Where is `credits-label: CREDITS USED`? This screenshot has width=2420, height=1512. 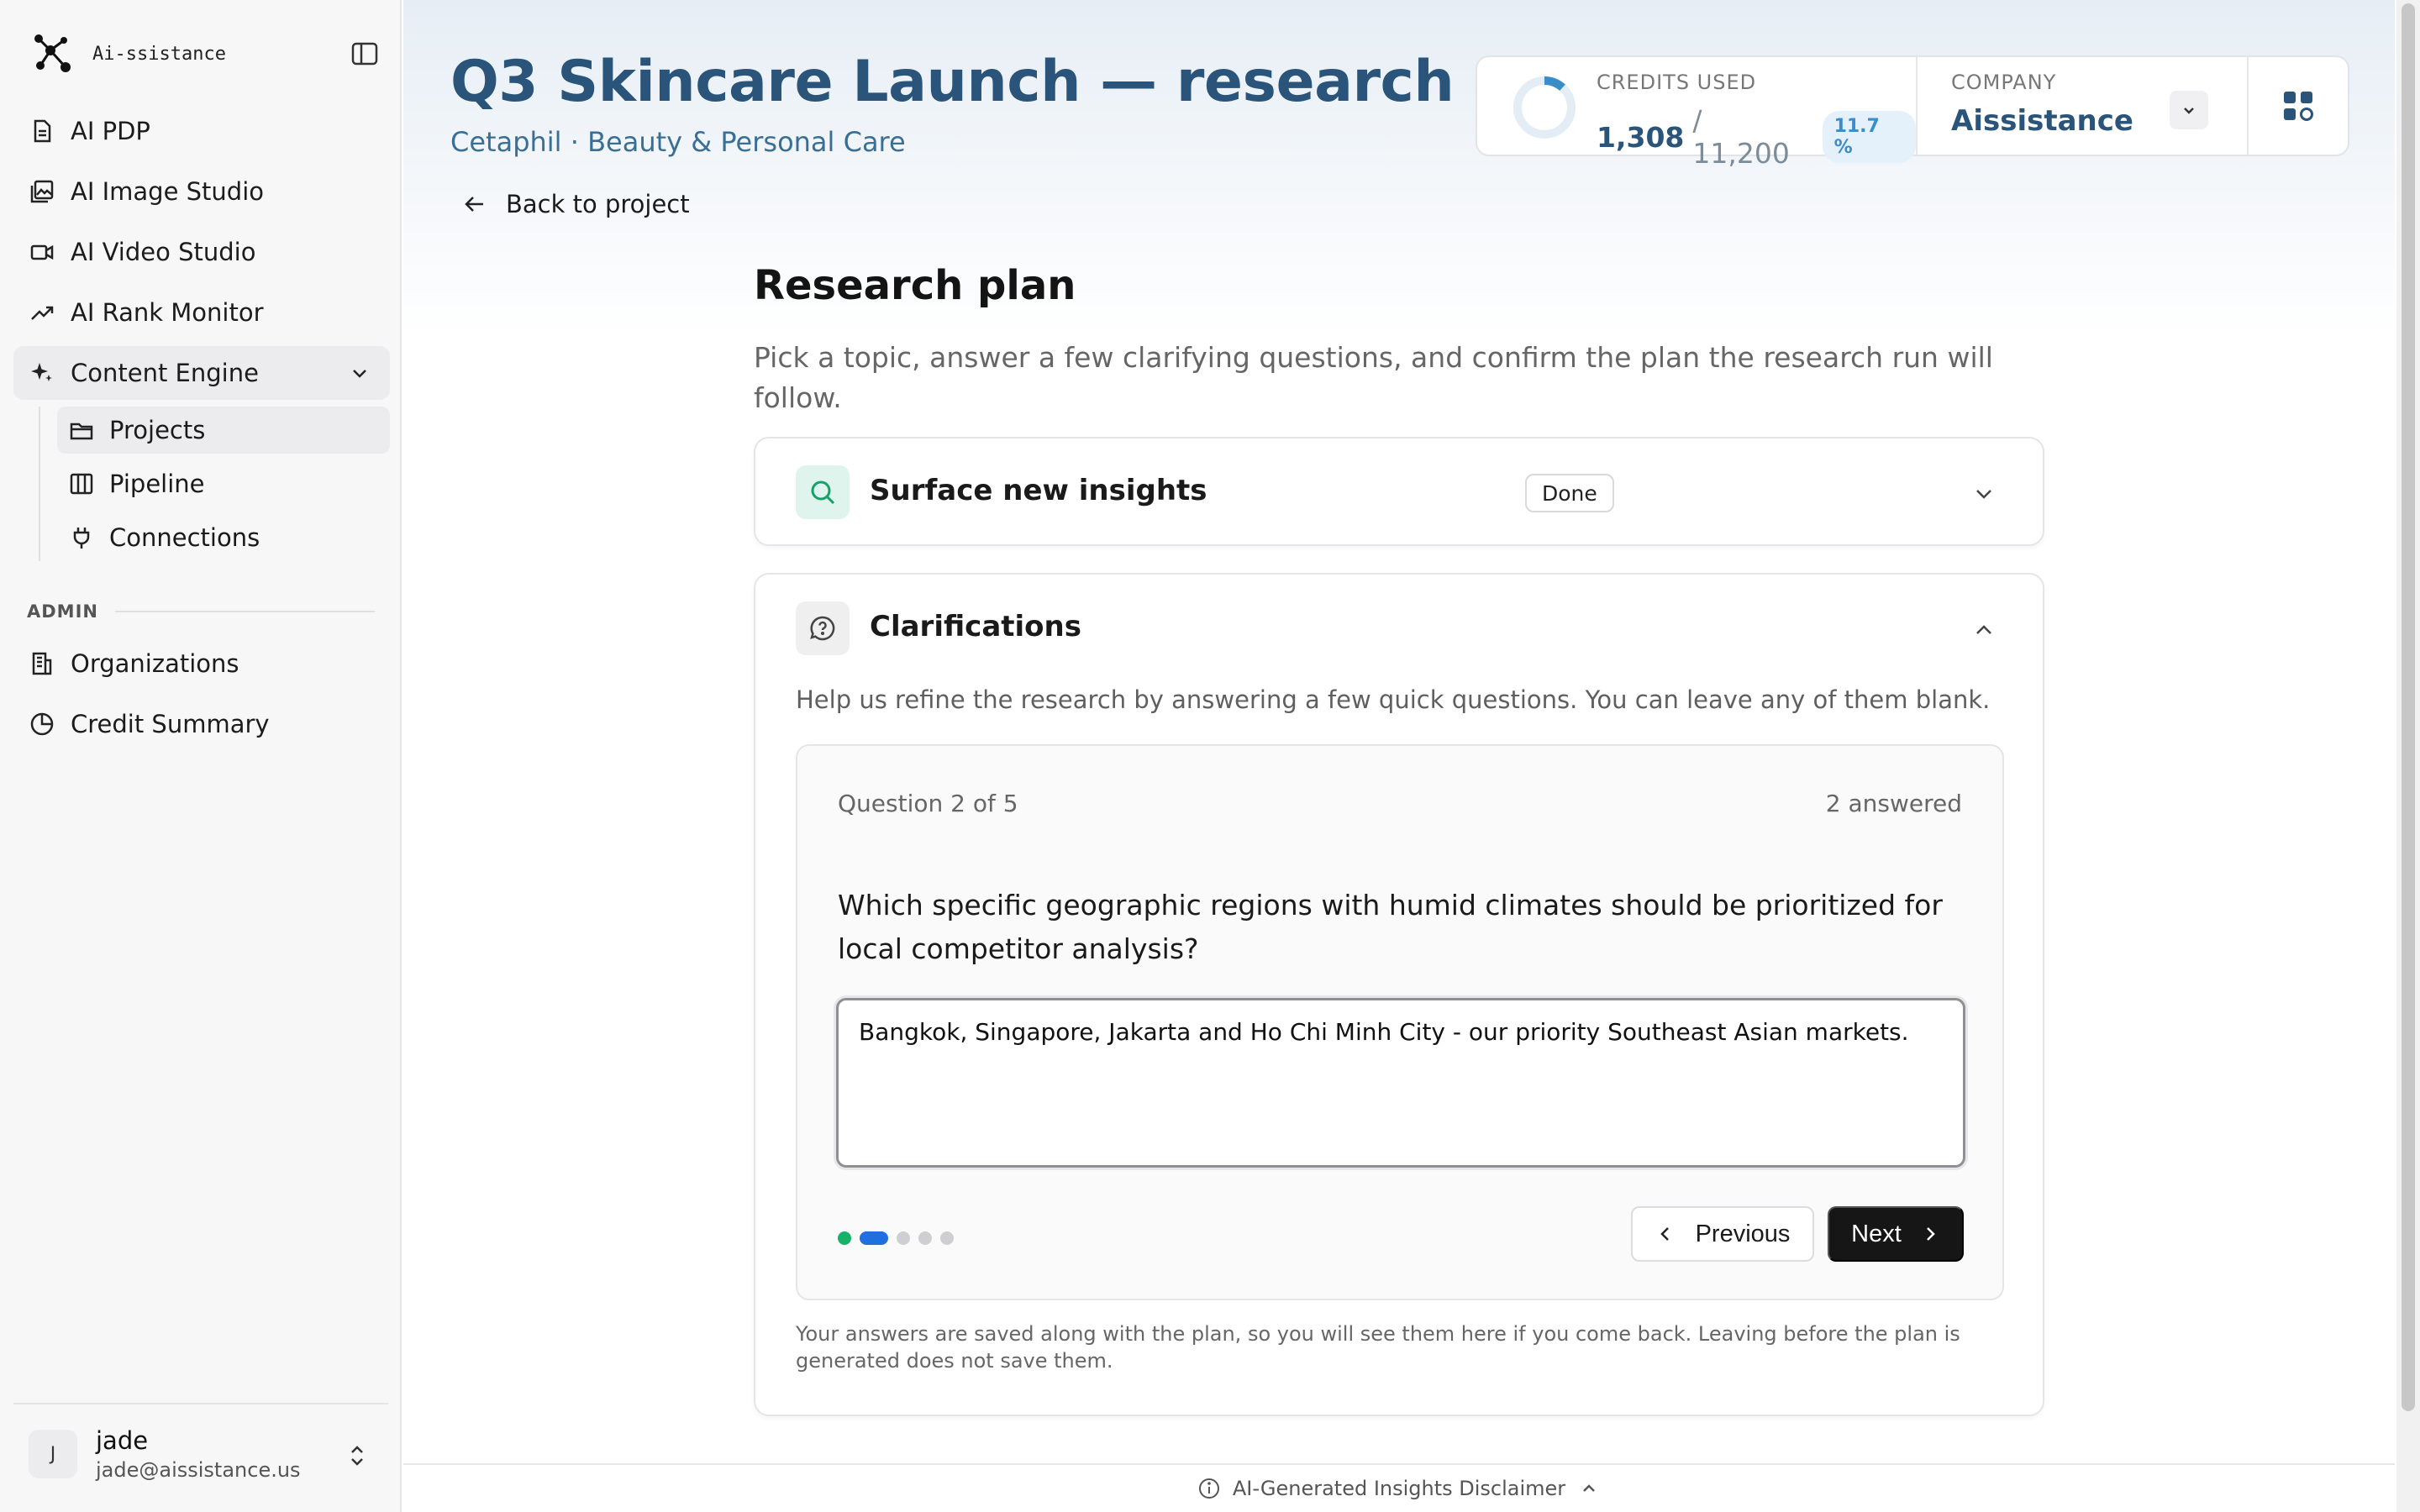
credits-label: CREDITS USED is located at coordinates (1677, 82).